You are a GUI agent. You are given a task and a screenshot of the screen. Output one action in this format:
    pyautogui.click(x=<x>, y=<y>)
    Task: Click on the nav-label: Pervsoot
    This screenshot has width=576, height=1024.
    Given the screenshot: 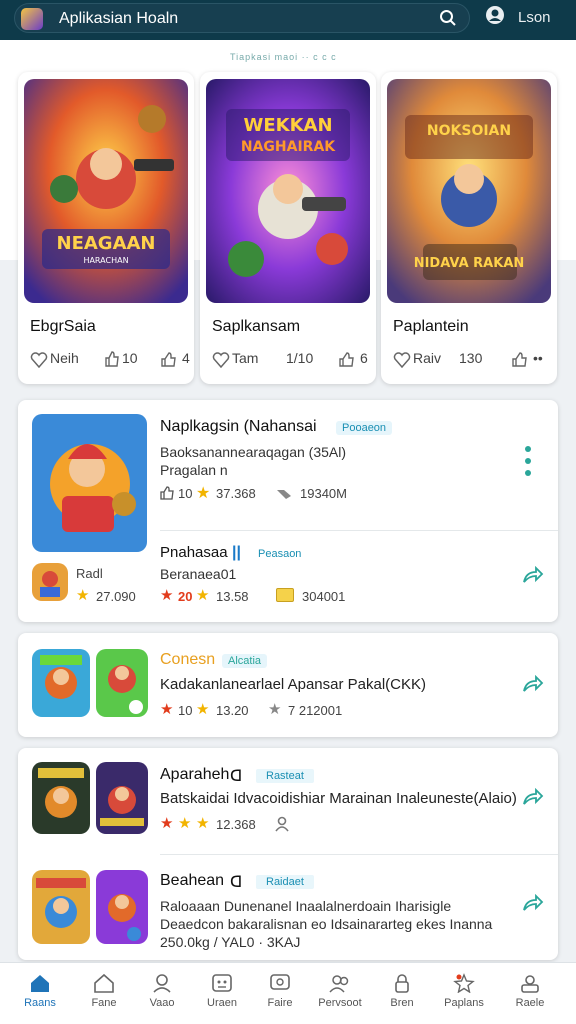 What is the action you would take?
    pyautogui.click(x=340, y=1003)
    